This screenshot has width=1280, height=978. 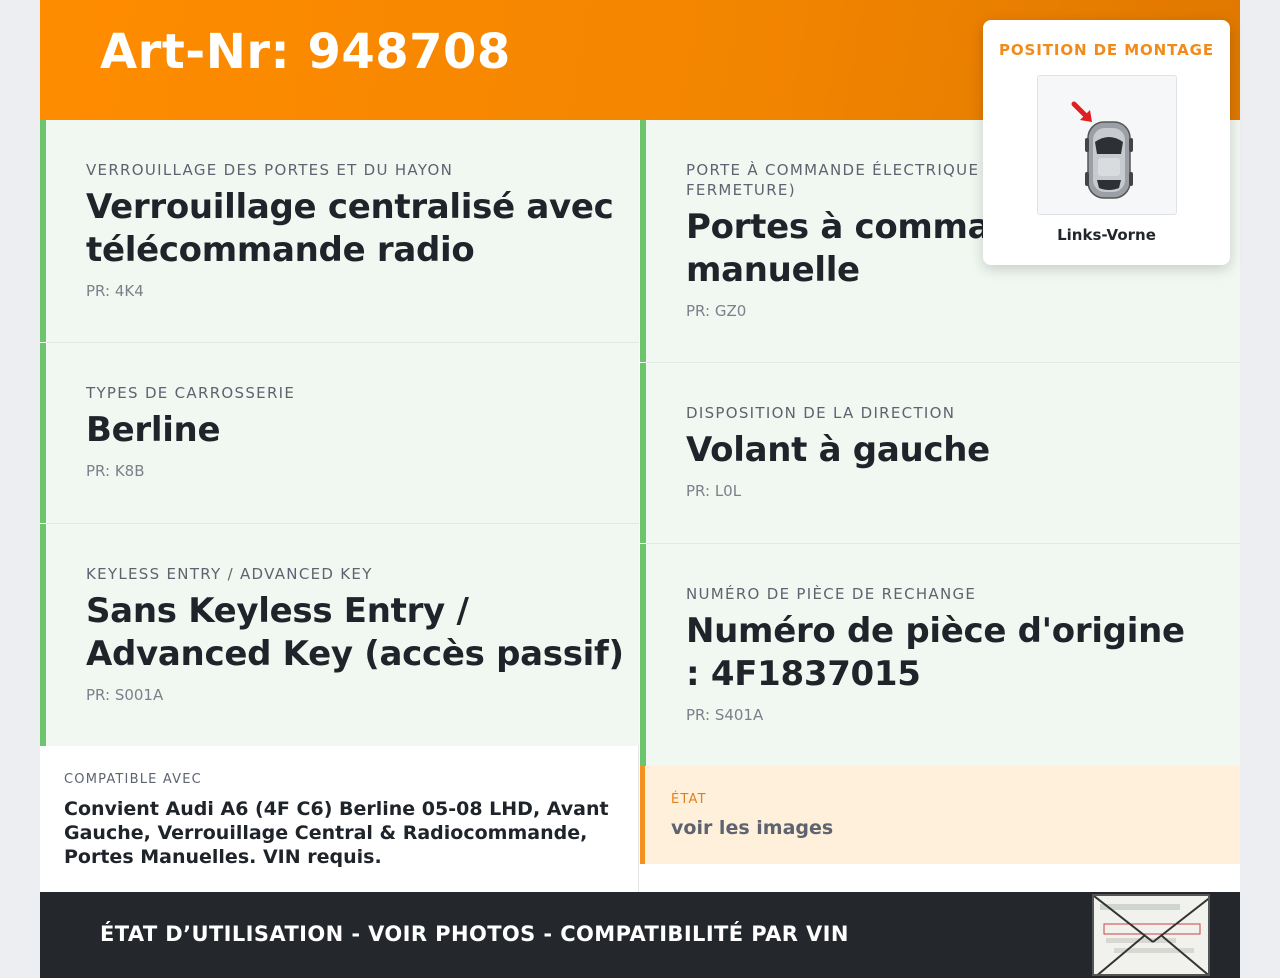 I want to click on car-top-view-with-arrow-icon, so click(x=1102, y=150).